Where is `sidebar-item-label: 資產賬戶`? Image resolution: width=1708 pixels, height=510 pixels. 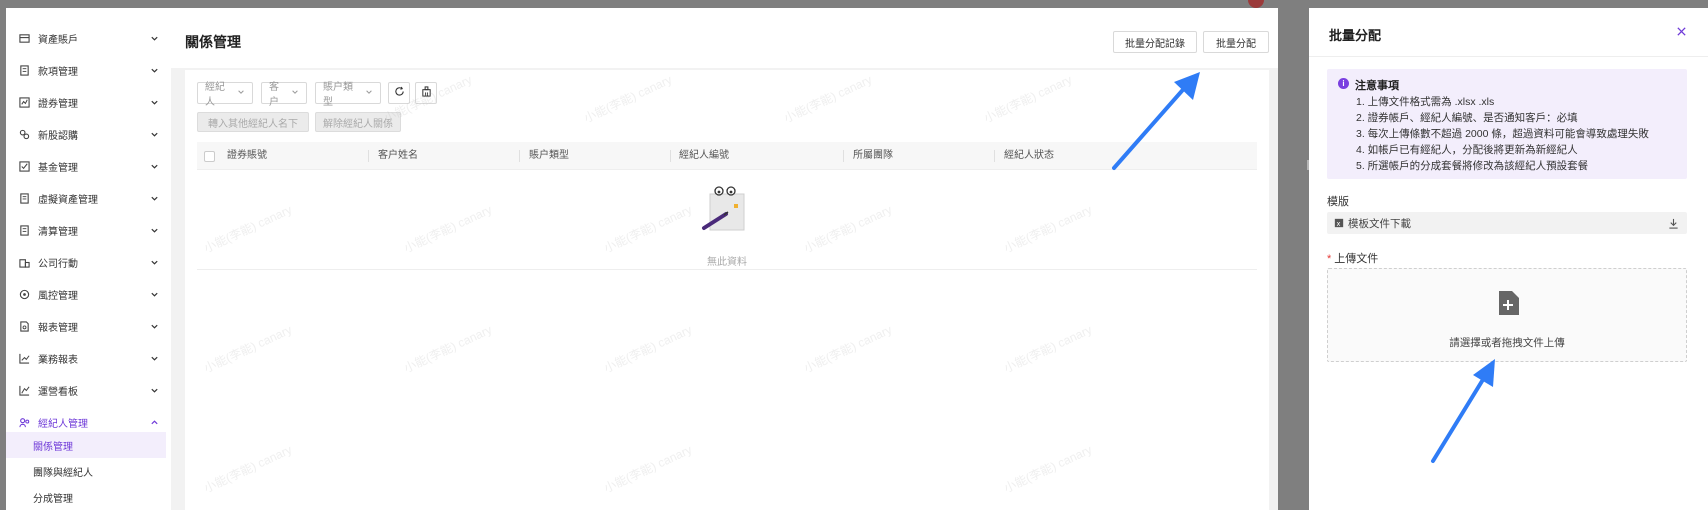
sidebar-item-label: 資產賬戶 is located at coordinates (58, 40).